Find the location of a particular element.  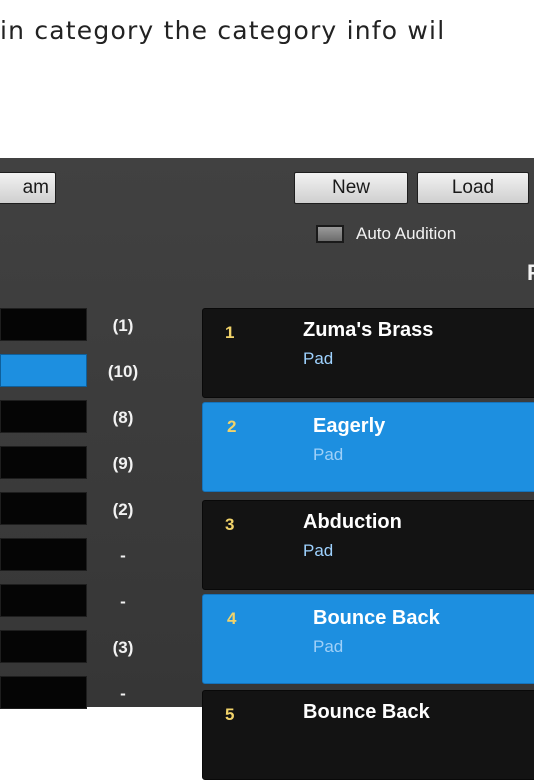

preset-name: Zuma's Brass is located at coordinates (368, 330).